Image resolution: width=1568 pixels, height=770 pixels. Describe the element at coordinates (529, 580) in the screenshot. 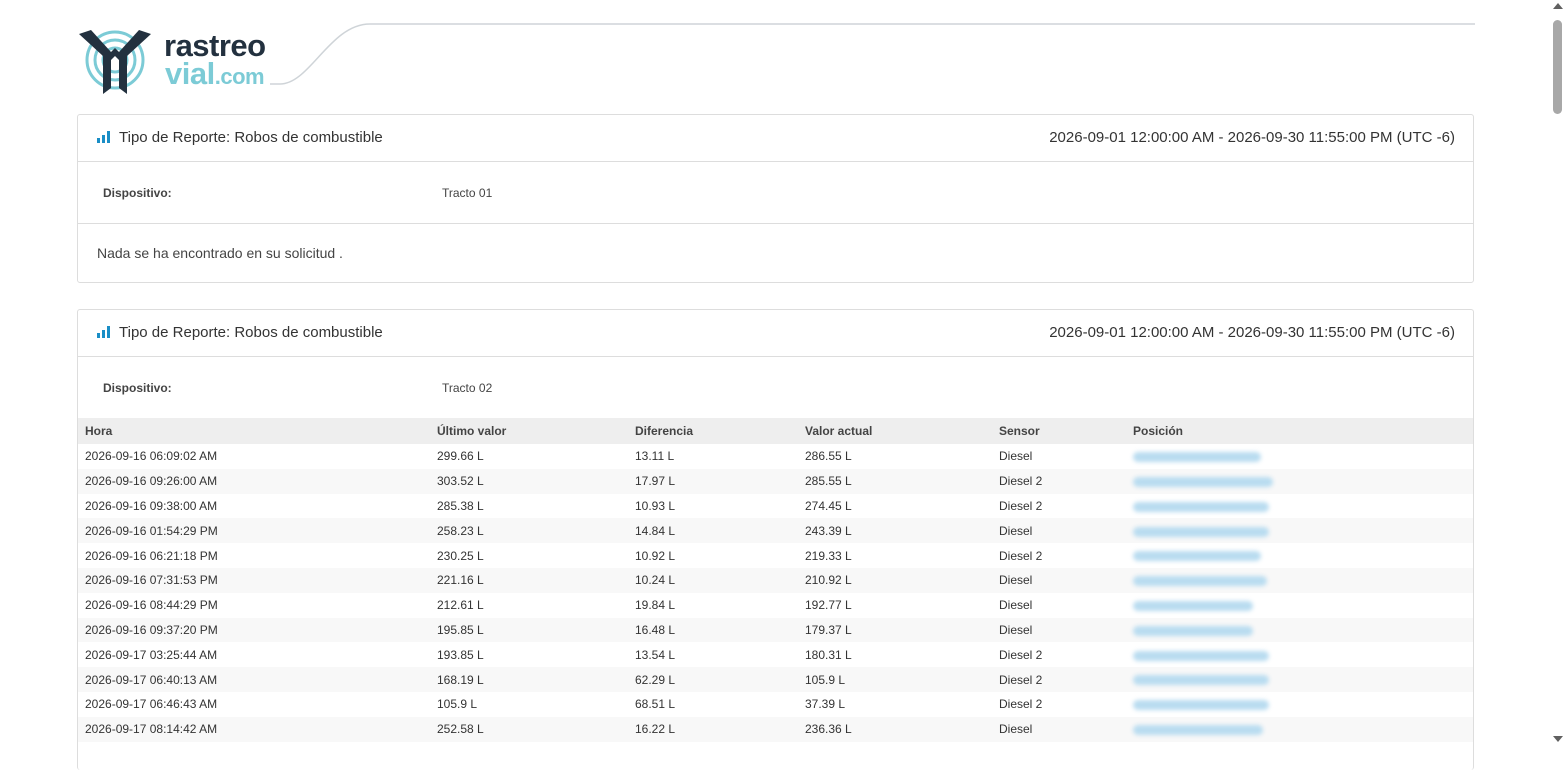

I see `cell-ultimo-valor: 221.16 L` at that location.